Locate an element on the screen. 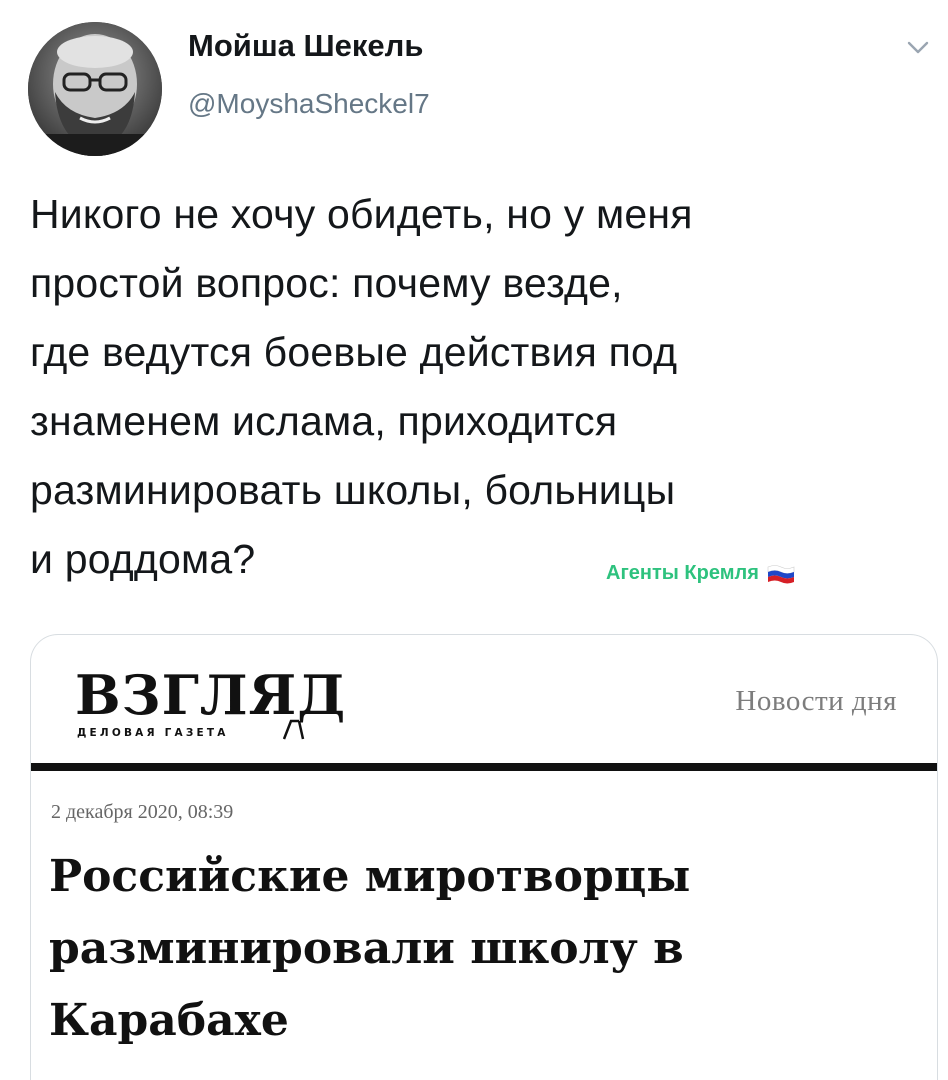  author-display-name: Мойша Шекель is located at coordinates (305, 46).